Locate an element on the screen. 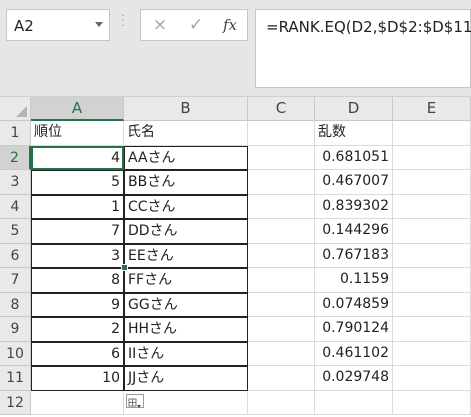 This screenshot has height=417, width=471. row-header-11: 11 is located at coordinates (15, 378).